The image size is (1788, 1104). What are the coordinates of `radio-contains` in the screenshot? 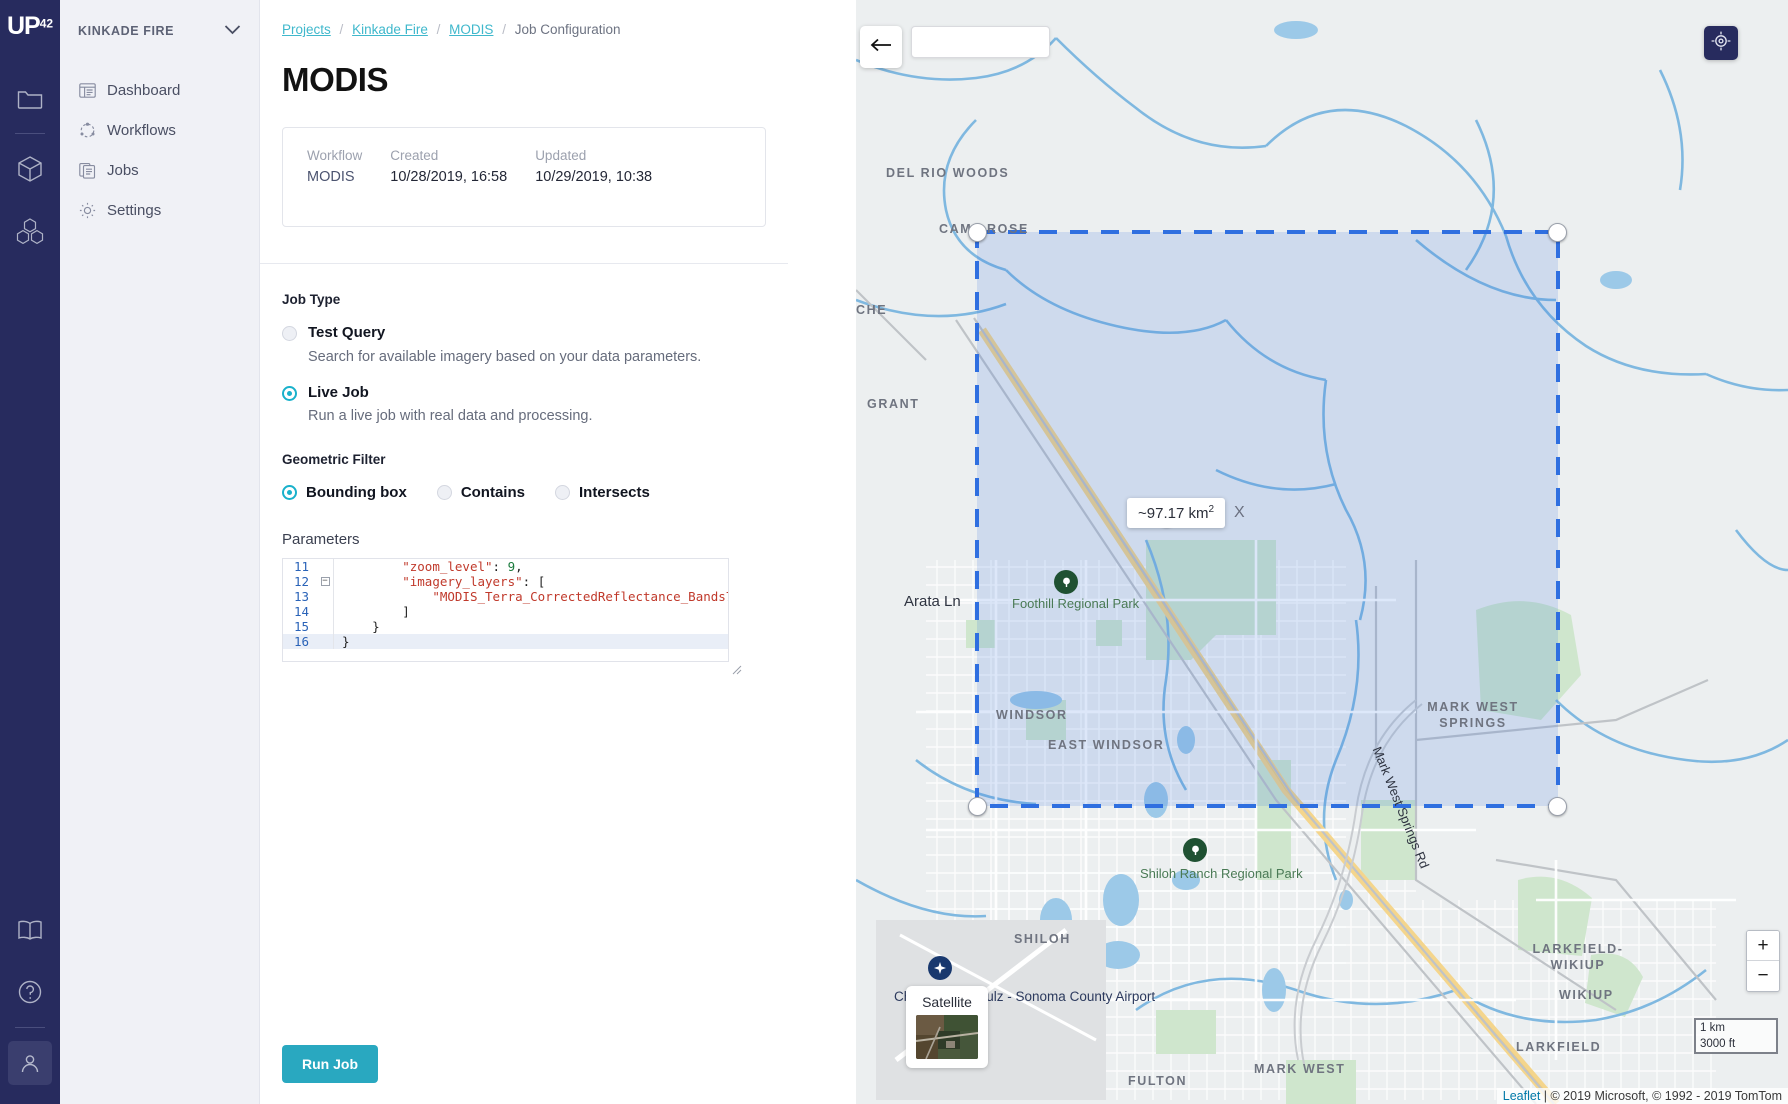 It's located at (444, 493).